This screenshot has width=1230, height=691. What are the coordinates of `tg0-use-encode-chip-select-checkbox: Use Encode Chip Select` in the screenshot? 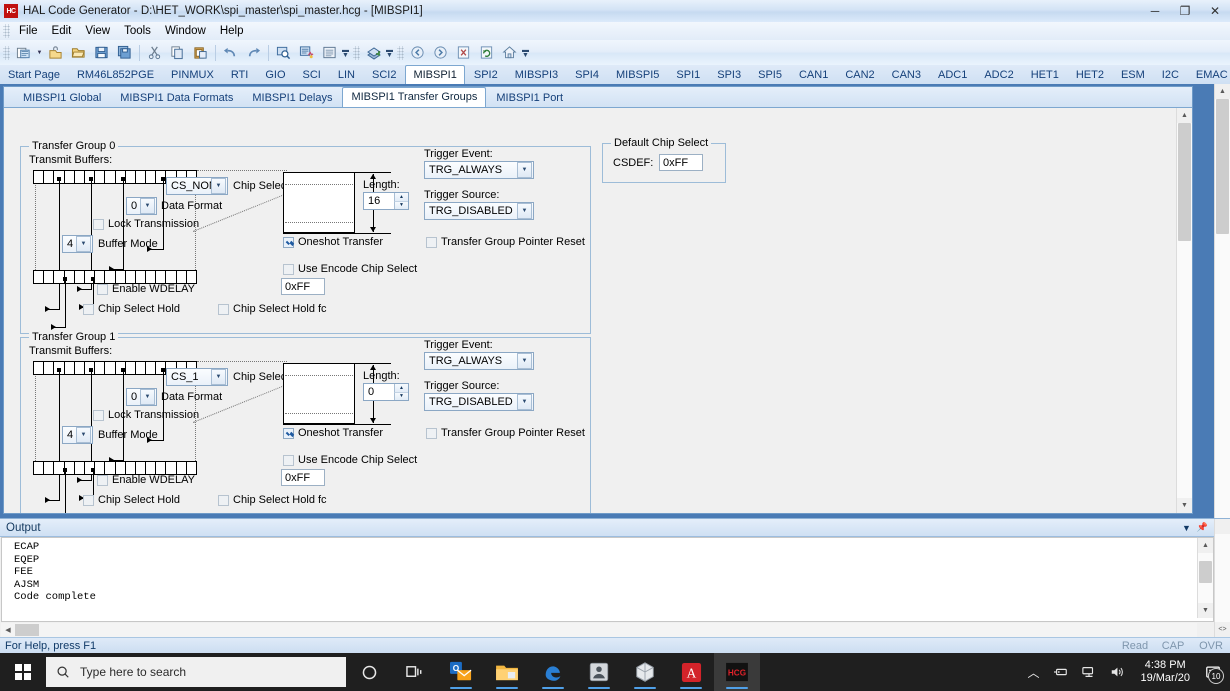 It's located at (350, 269).